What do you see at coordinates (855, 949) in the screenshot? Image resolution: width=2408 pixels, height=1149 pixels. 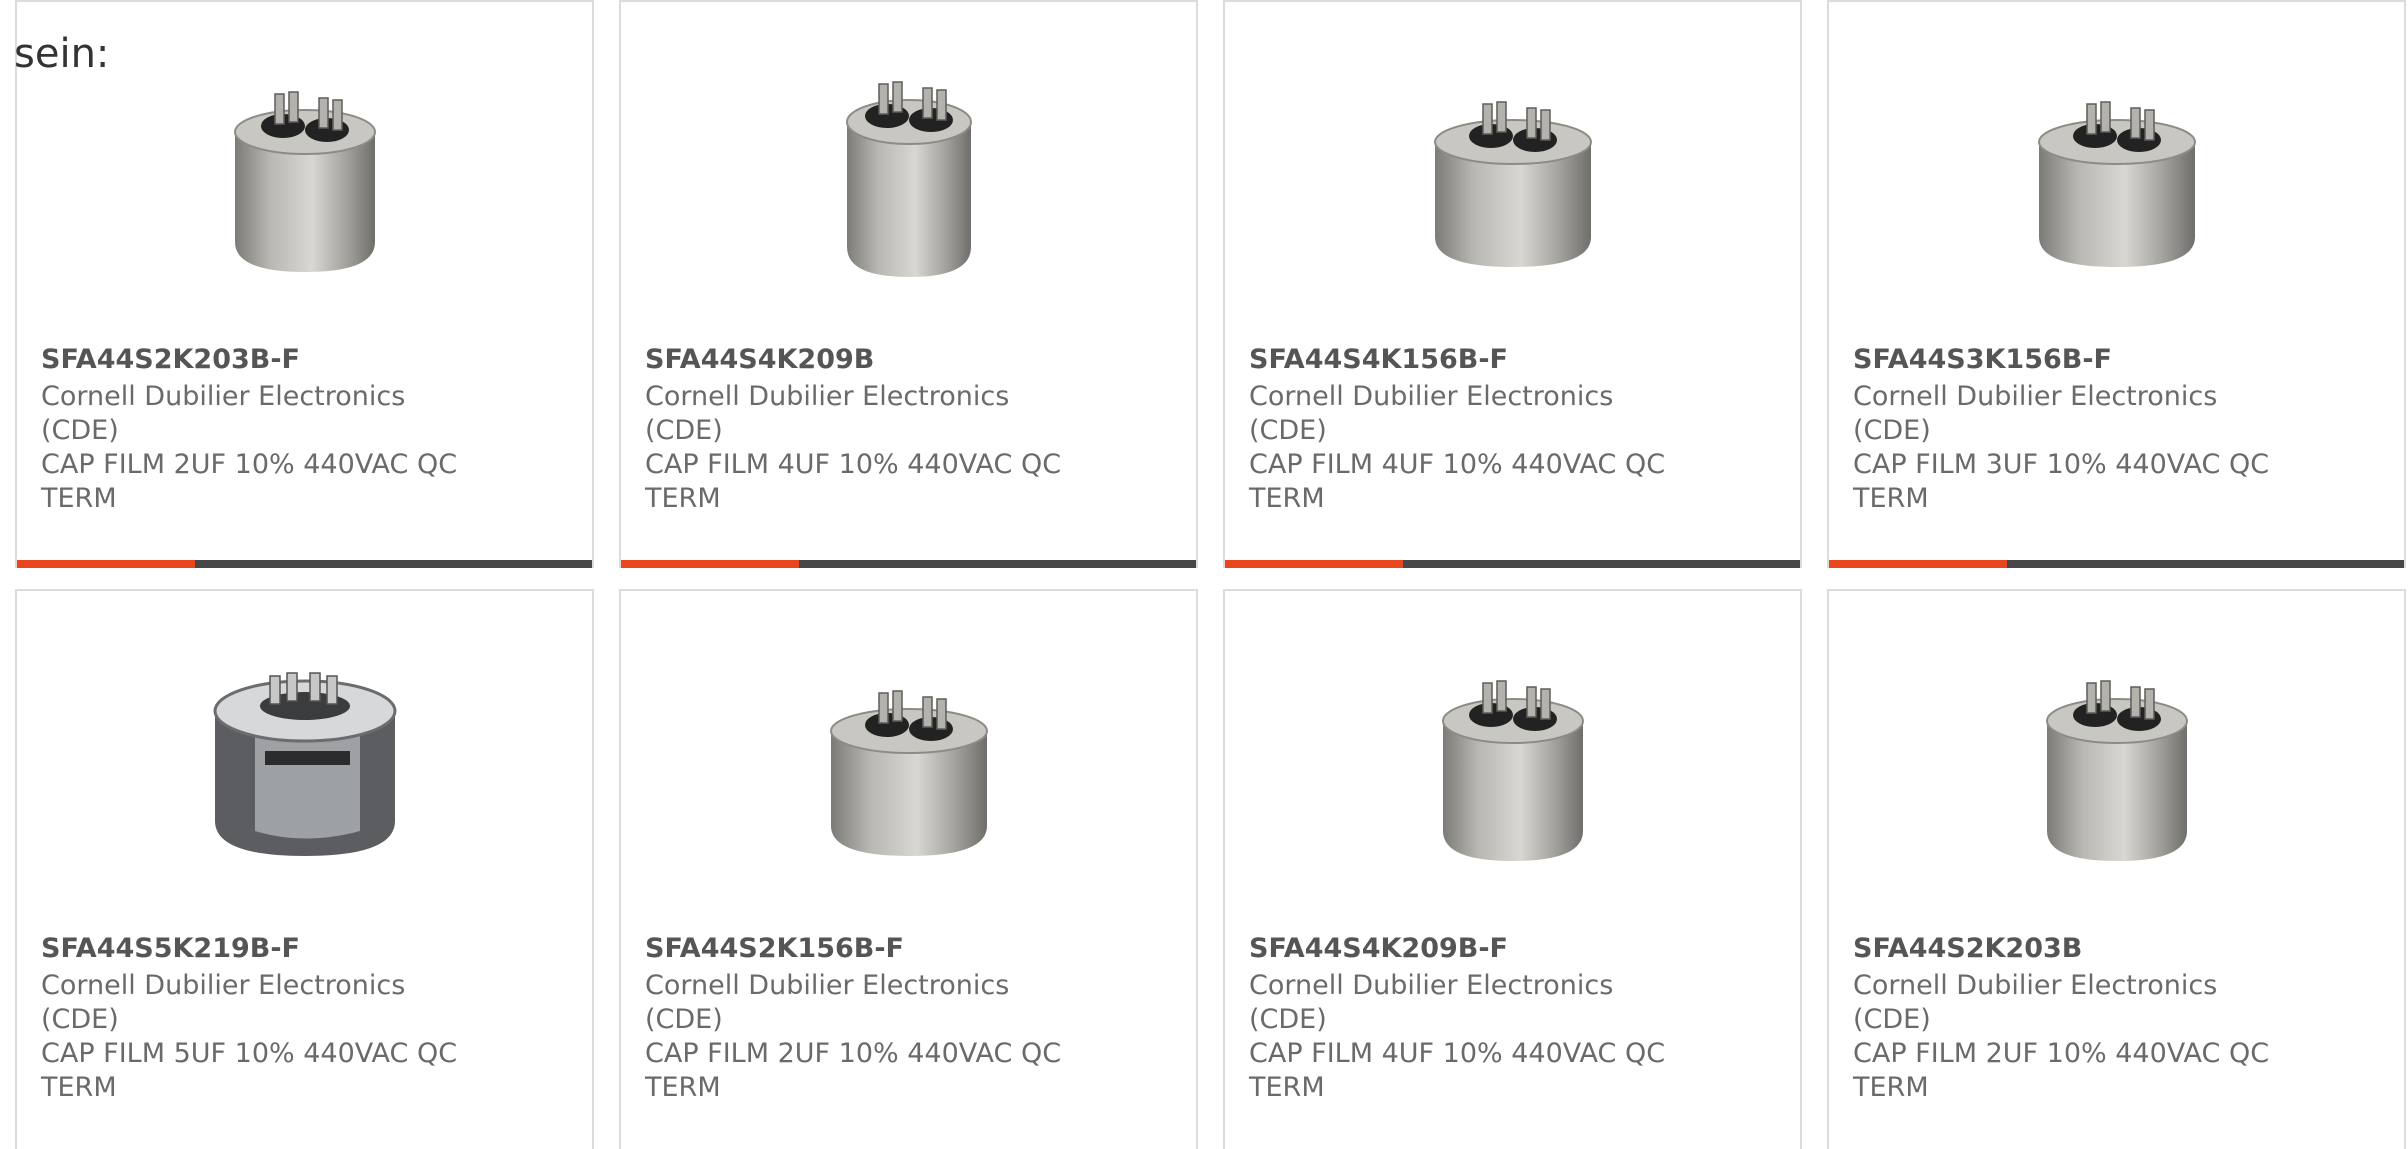 I see `part-number: SFA44S2K156B-F` at bounding box center [855, 949].